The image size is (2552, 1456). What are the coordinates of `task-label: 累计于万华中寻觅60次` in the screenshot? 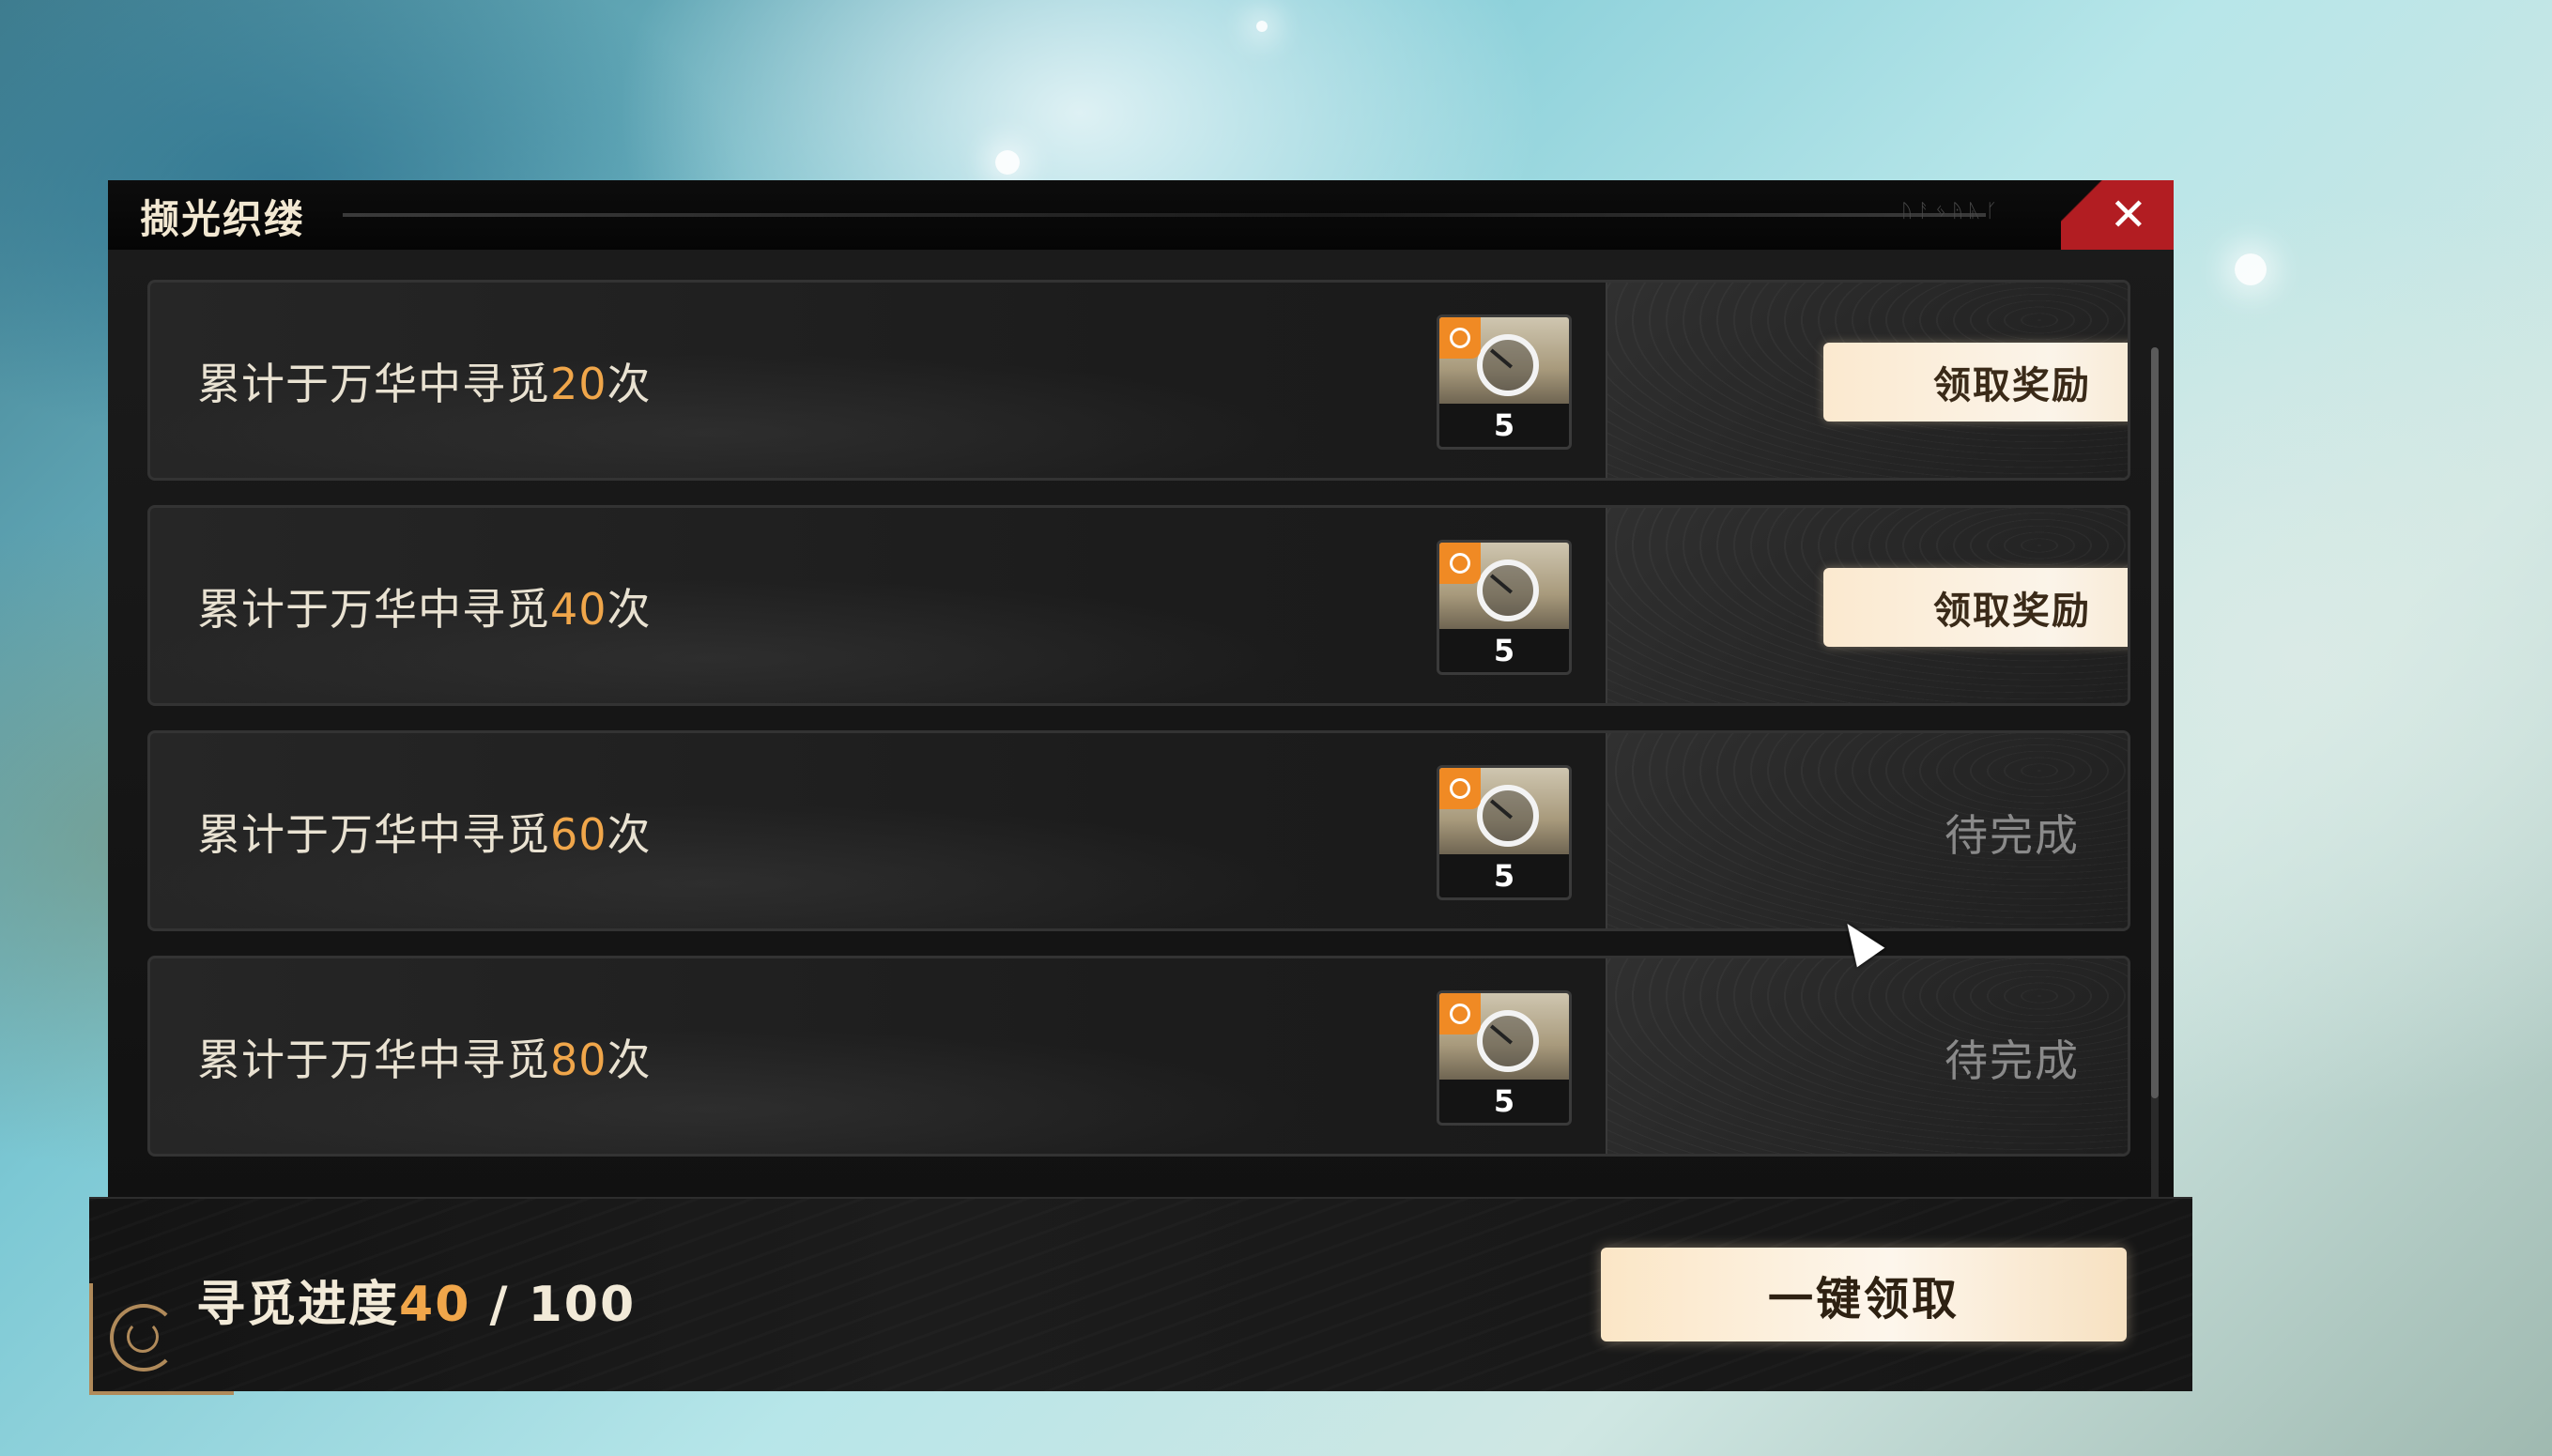 It's located at (424, 834).